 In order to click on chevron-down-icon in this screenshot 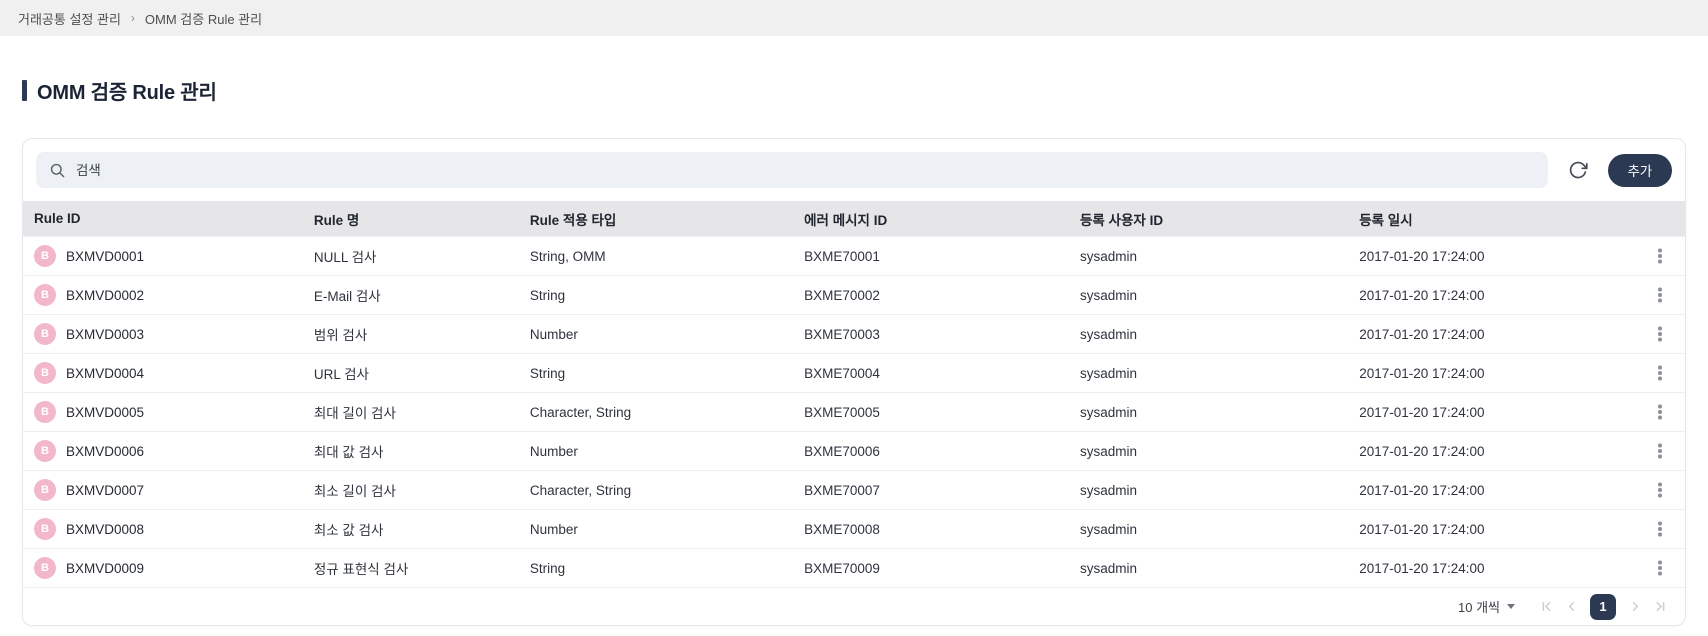, I will do `click(1511, 606)`.